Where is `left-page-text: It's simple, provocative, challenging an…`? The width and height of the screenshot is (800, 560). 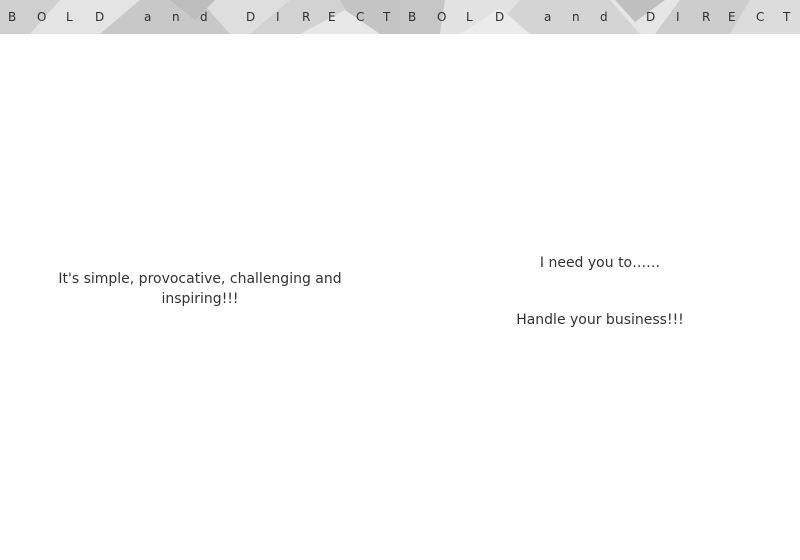 left-page-text: It's simple, provocative, challenging an… is located at coordinates (200, 289).